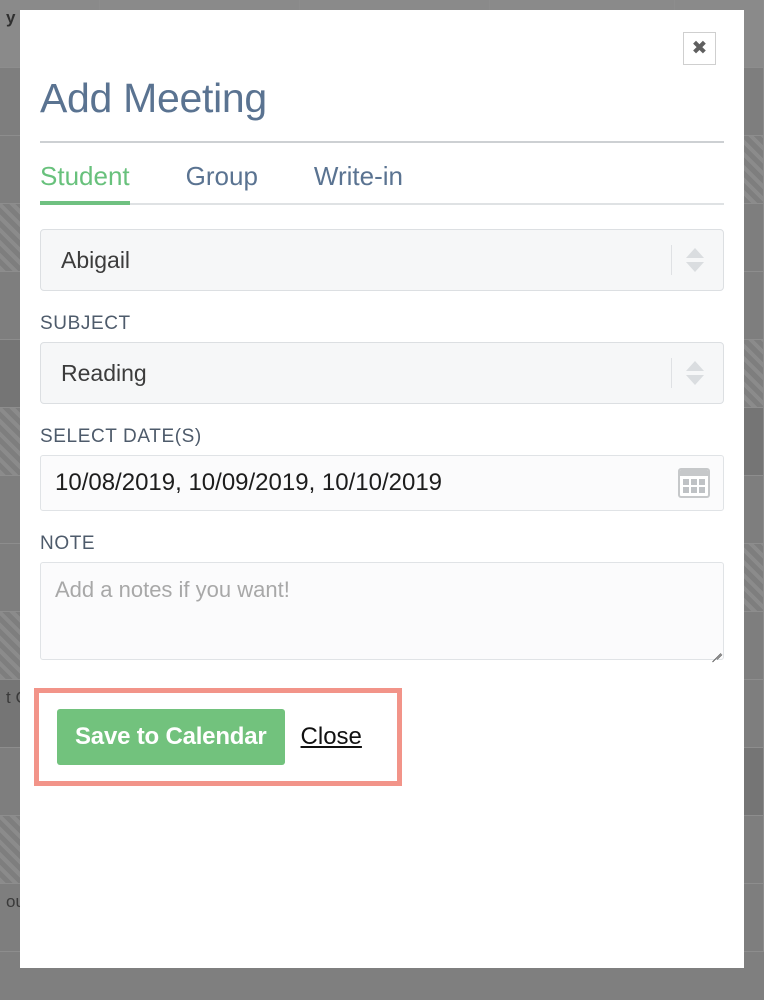 Image resolution: width=764 pixels, height=1000 pixels. I want to click on calendar-icon, so click(694, 483).